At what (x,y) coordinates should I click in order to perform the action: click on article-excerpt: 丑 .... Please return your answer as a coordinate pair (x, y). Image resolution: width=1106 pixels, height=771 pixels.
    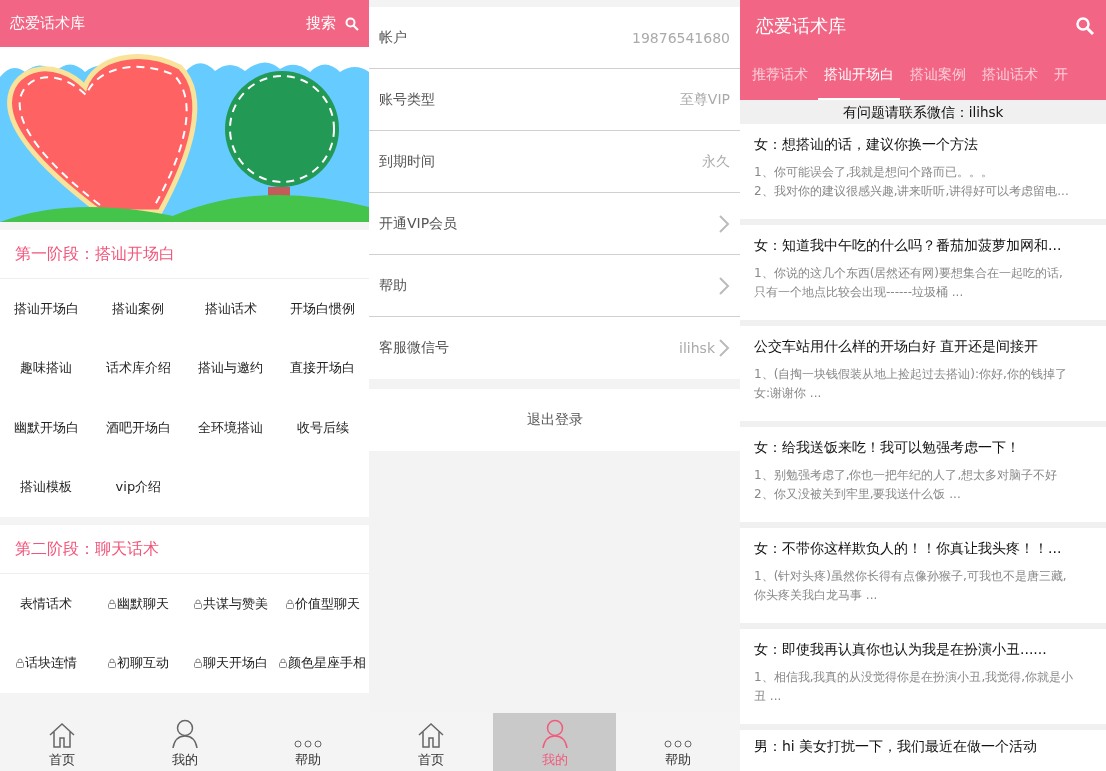
    Looking at the image, I should click on (768, 696).